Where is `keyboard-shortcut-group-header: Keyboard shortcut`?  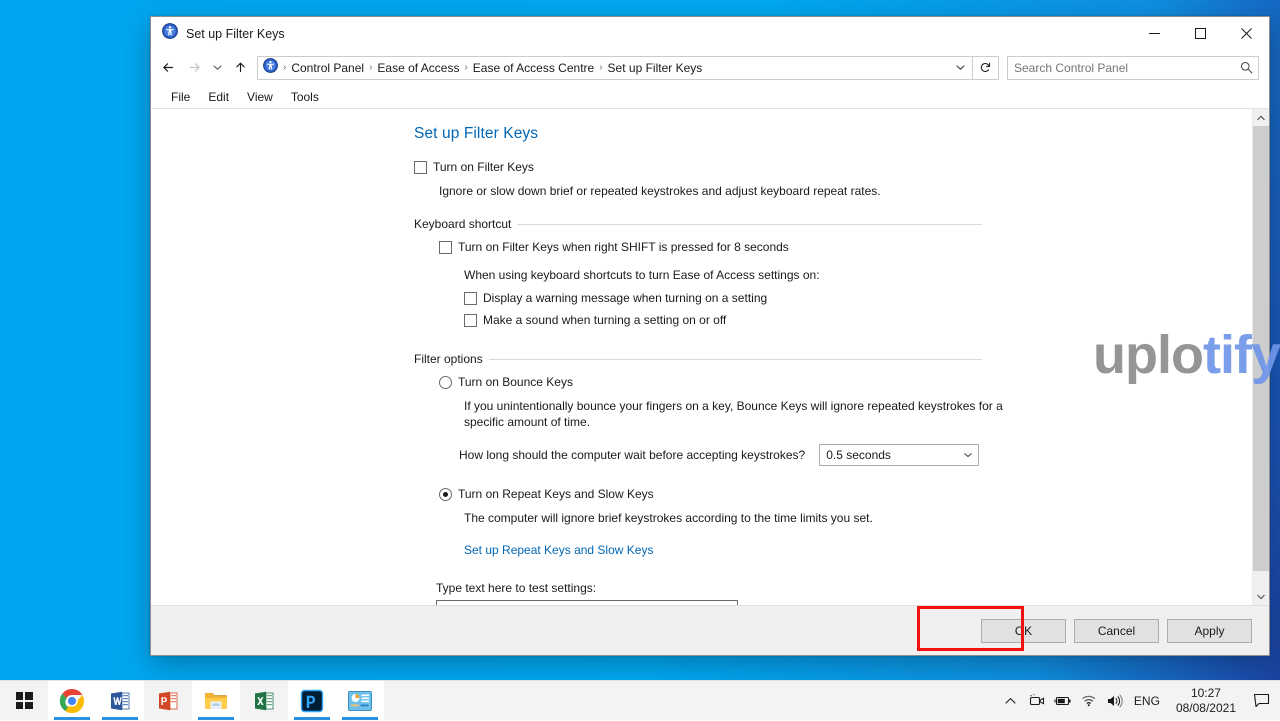 keyboard-shortcut-group-header: Keyboard shortcut is located at coordinates (698, 224).